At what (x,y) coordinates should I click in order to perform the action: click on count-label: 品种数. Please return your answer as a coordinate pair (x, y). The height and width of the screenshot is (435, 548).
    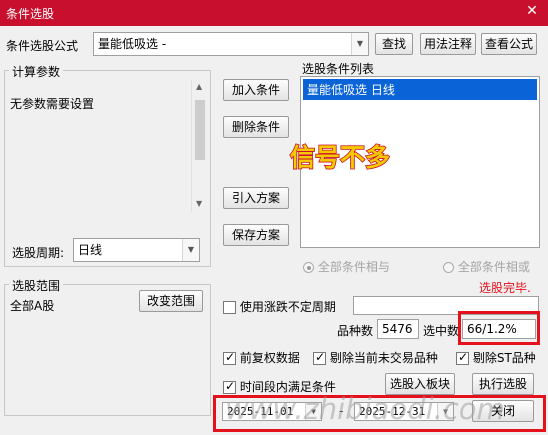
    Looking at the image, I should click on (355, 331).